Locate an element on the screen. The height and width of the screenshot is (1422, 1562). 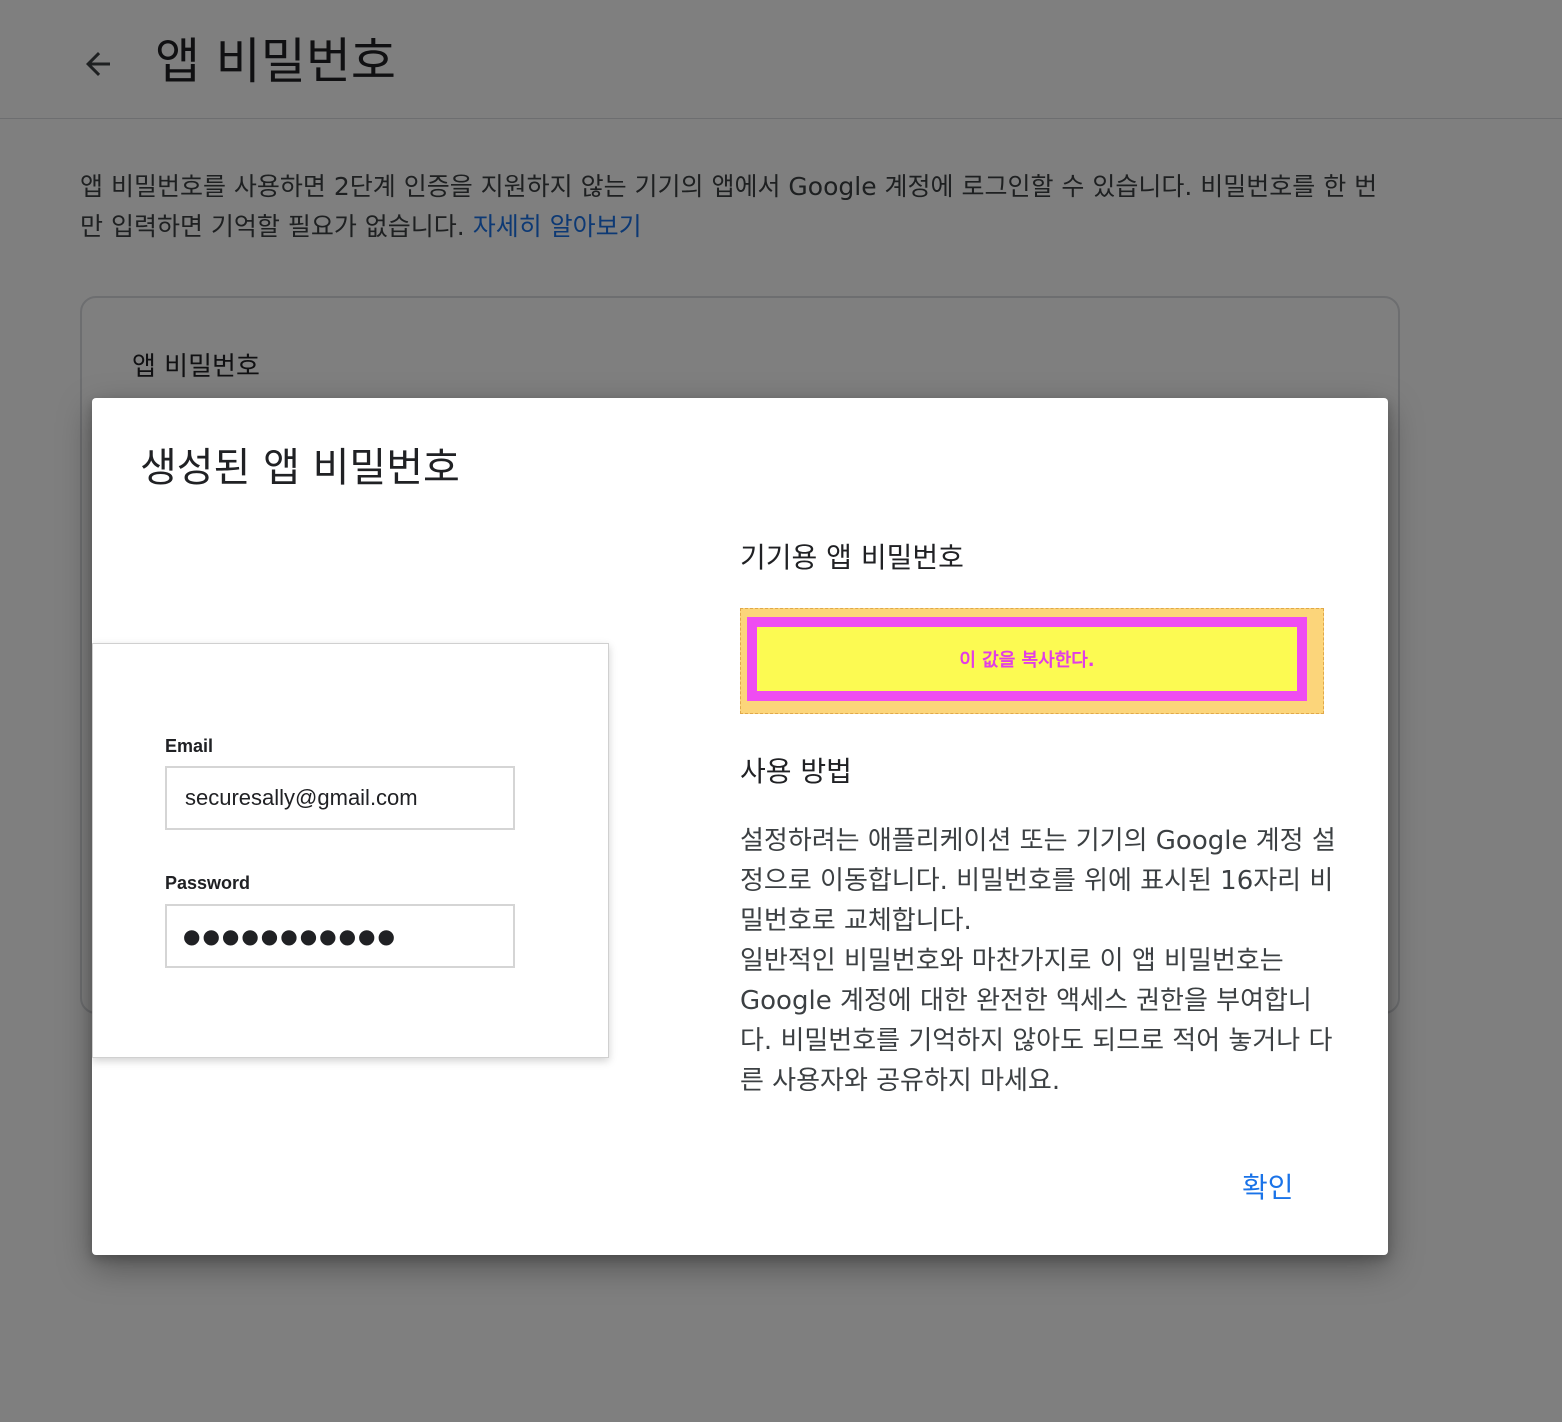
dialog-title: 생성된 앱 비밀번호 is located at coordinates (300, 468).